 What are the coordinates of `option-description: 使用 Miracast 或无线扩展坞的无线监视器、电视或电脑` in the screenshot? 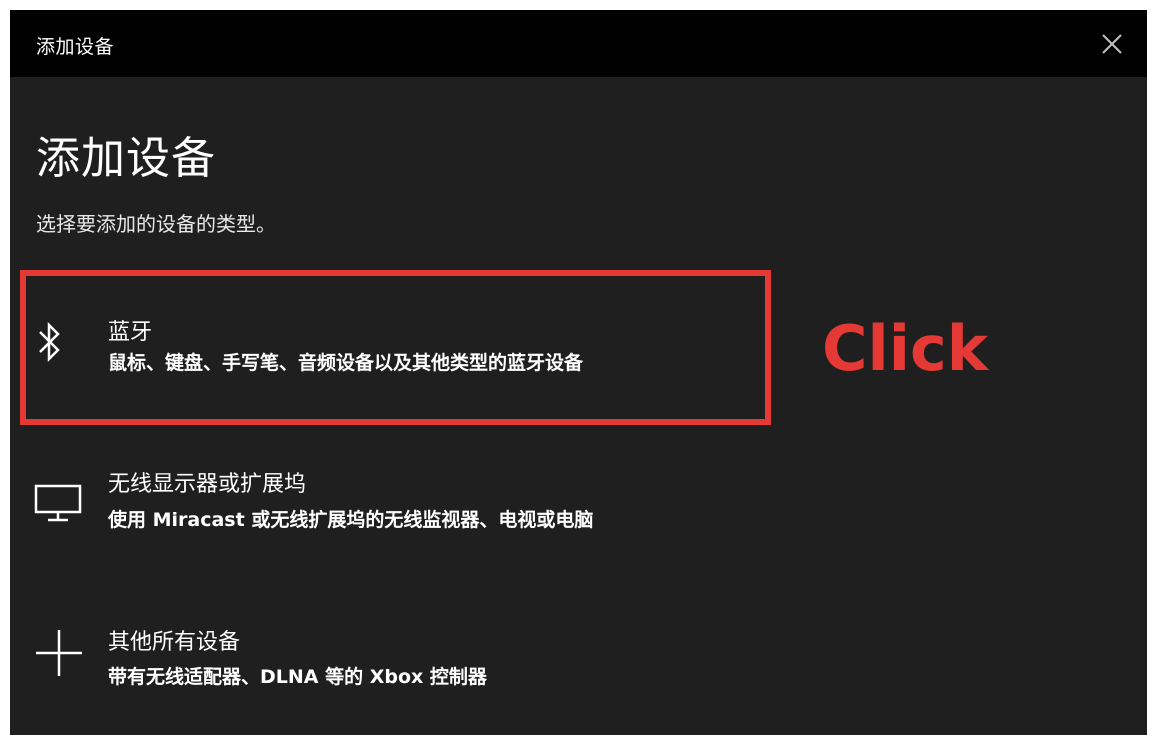 It's located at (351, 520).